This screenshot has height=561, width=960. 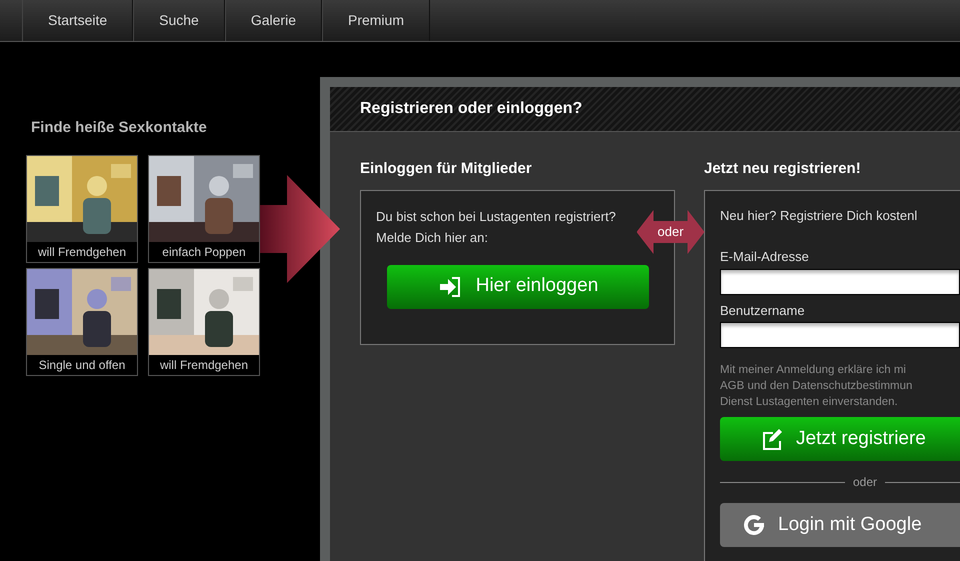 I want to click on register-heading: Jetzt neu registrieren!, so click(x=783, y=169).